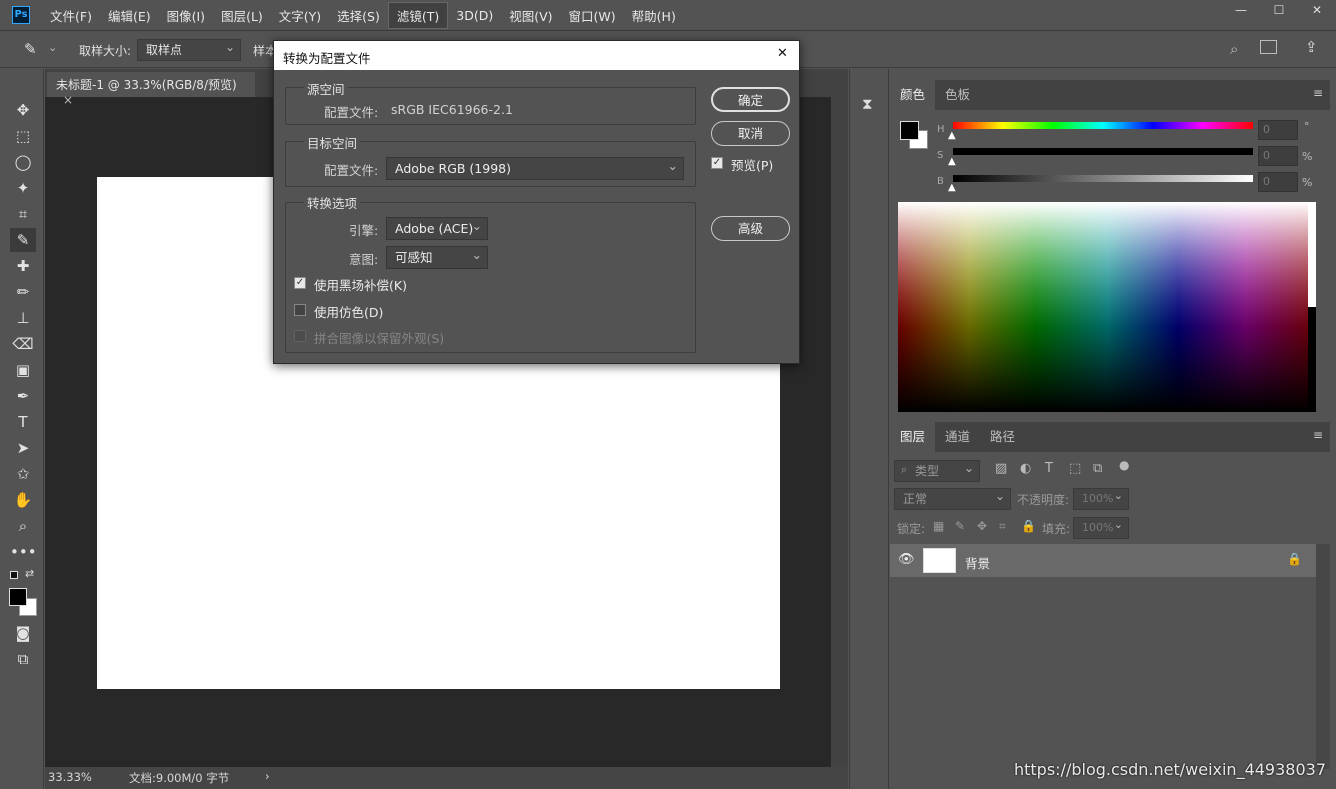 This screenshot has width=1336, height=789. What do you see at coordinates (977, 562) in the screenshot?
I see `layer-name: 背景` at bounding box center [977, 562].